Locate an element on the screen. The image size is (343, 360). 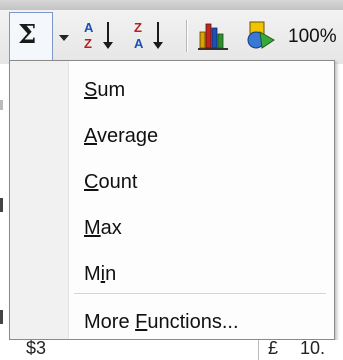
menu-item-max: Max is located at coordinates (103, 228).